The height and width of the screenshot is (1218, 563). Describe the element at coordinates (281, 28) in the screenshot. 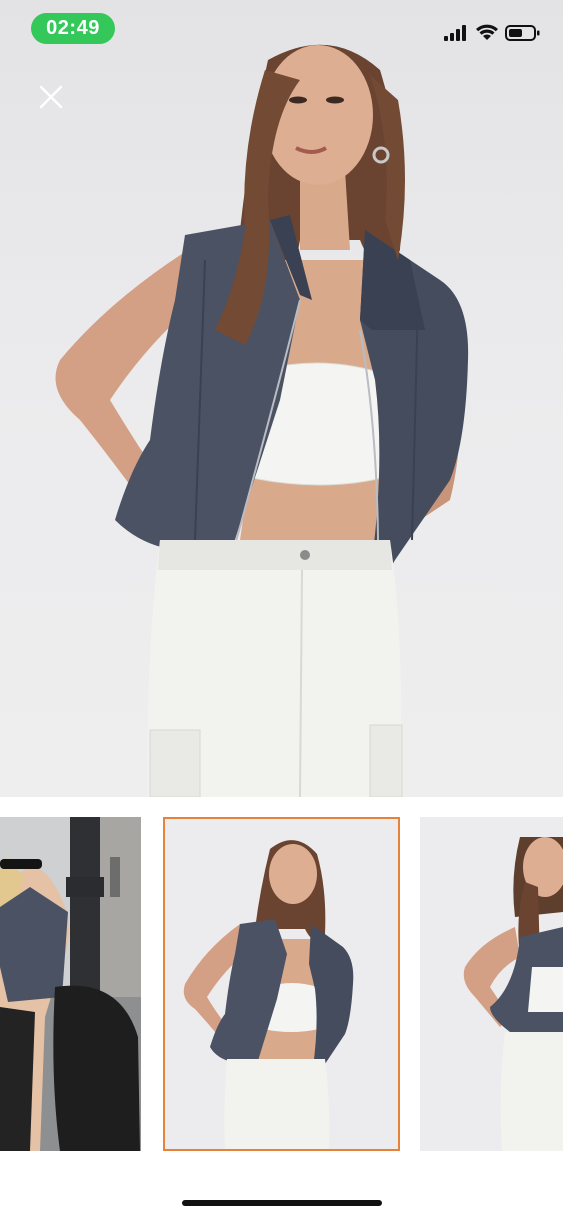

I see `status-bar: 02:49` at that location.